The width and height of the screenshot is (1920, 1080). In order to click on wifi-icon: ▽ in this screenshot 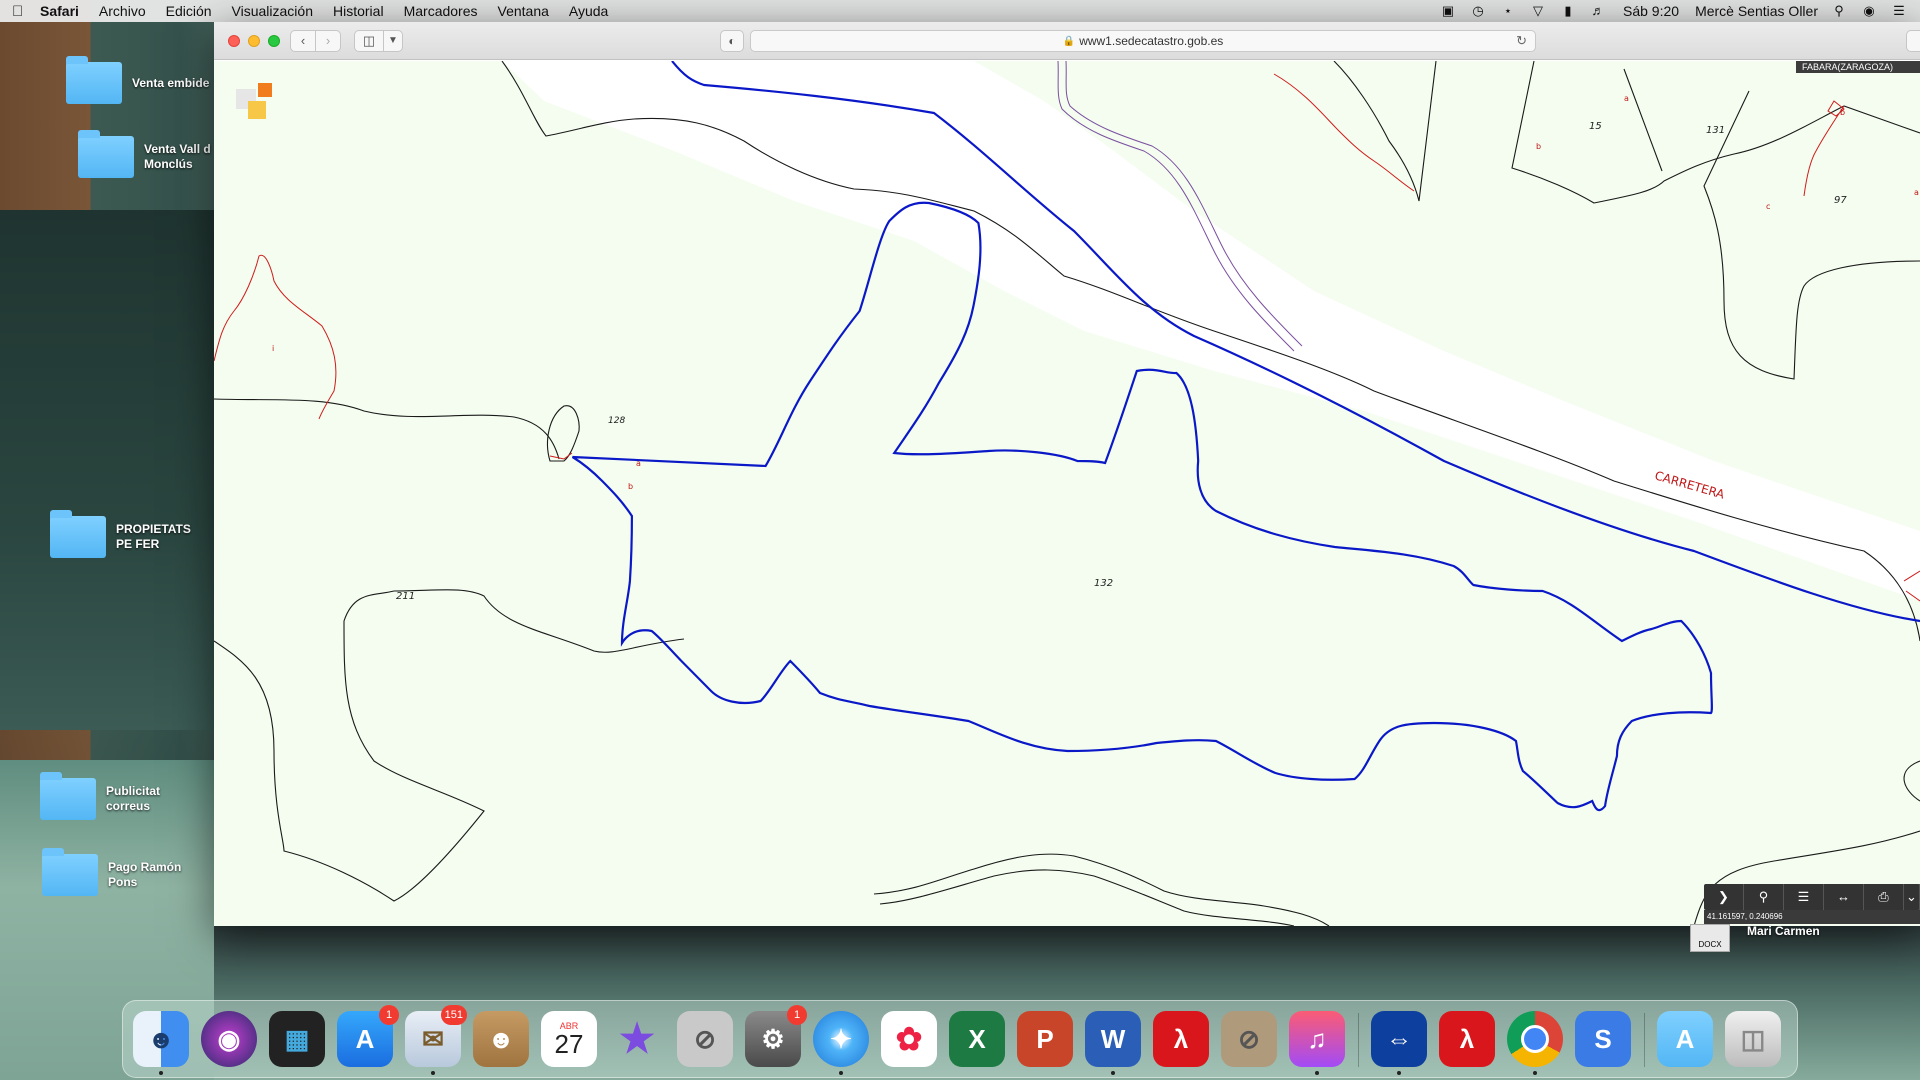, I will do `click(1538, 11)`.